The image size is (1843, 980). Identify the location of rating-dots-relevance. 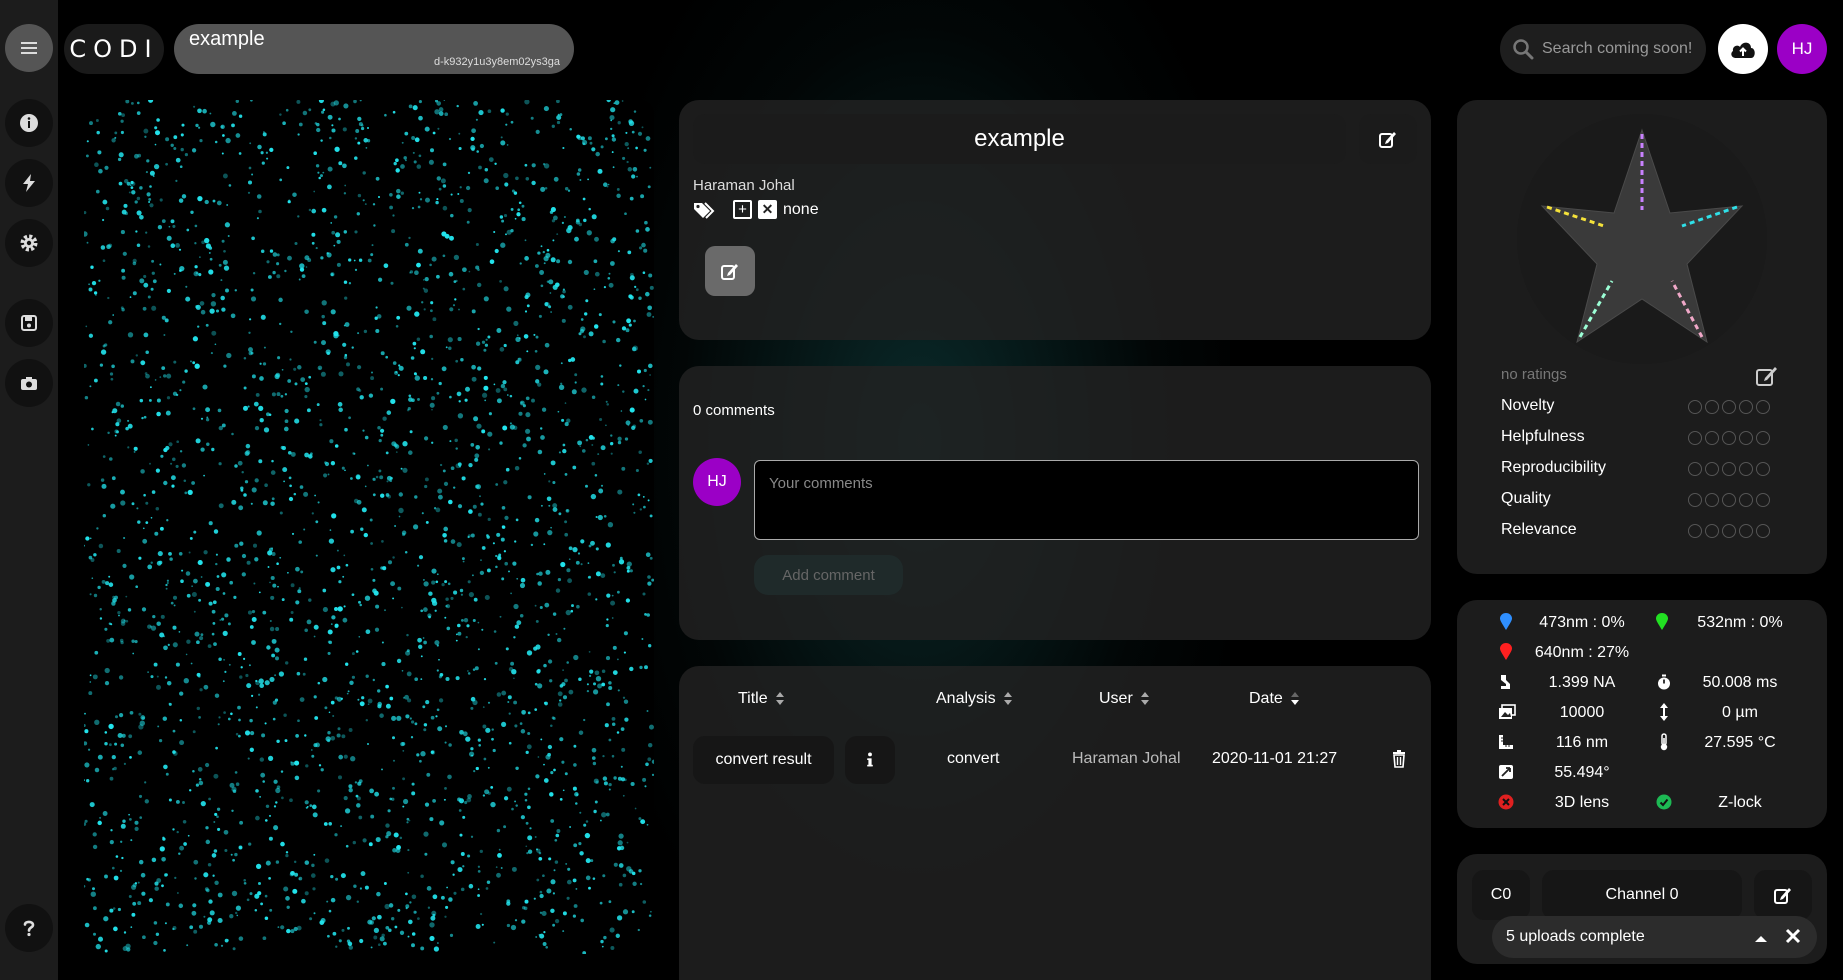
(1729, 531).